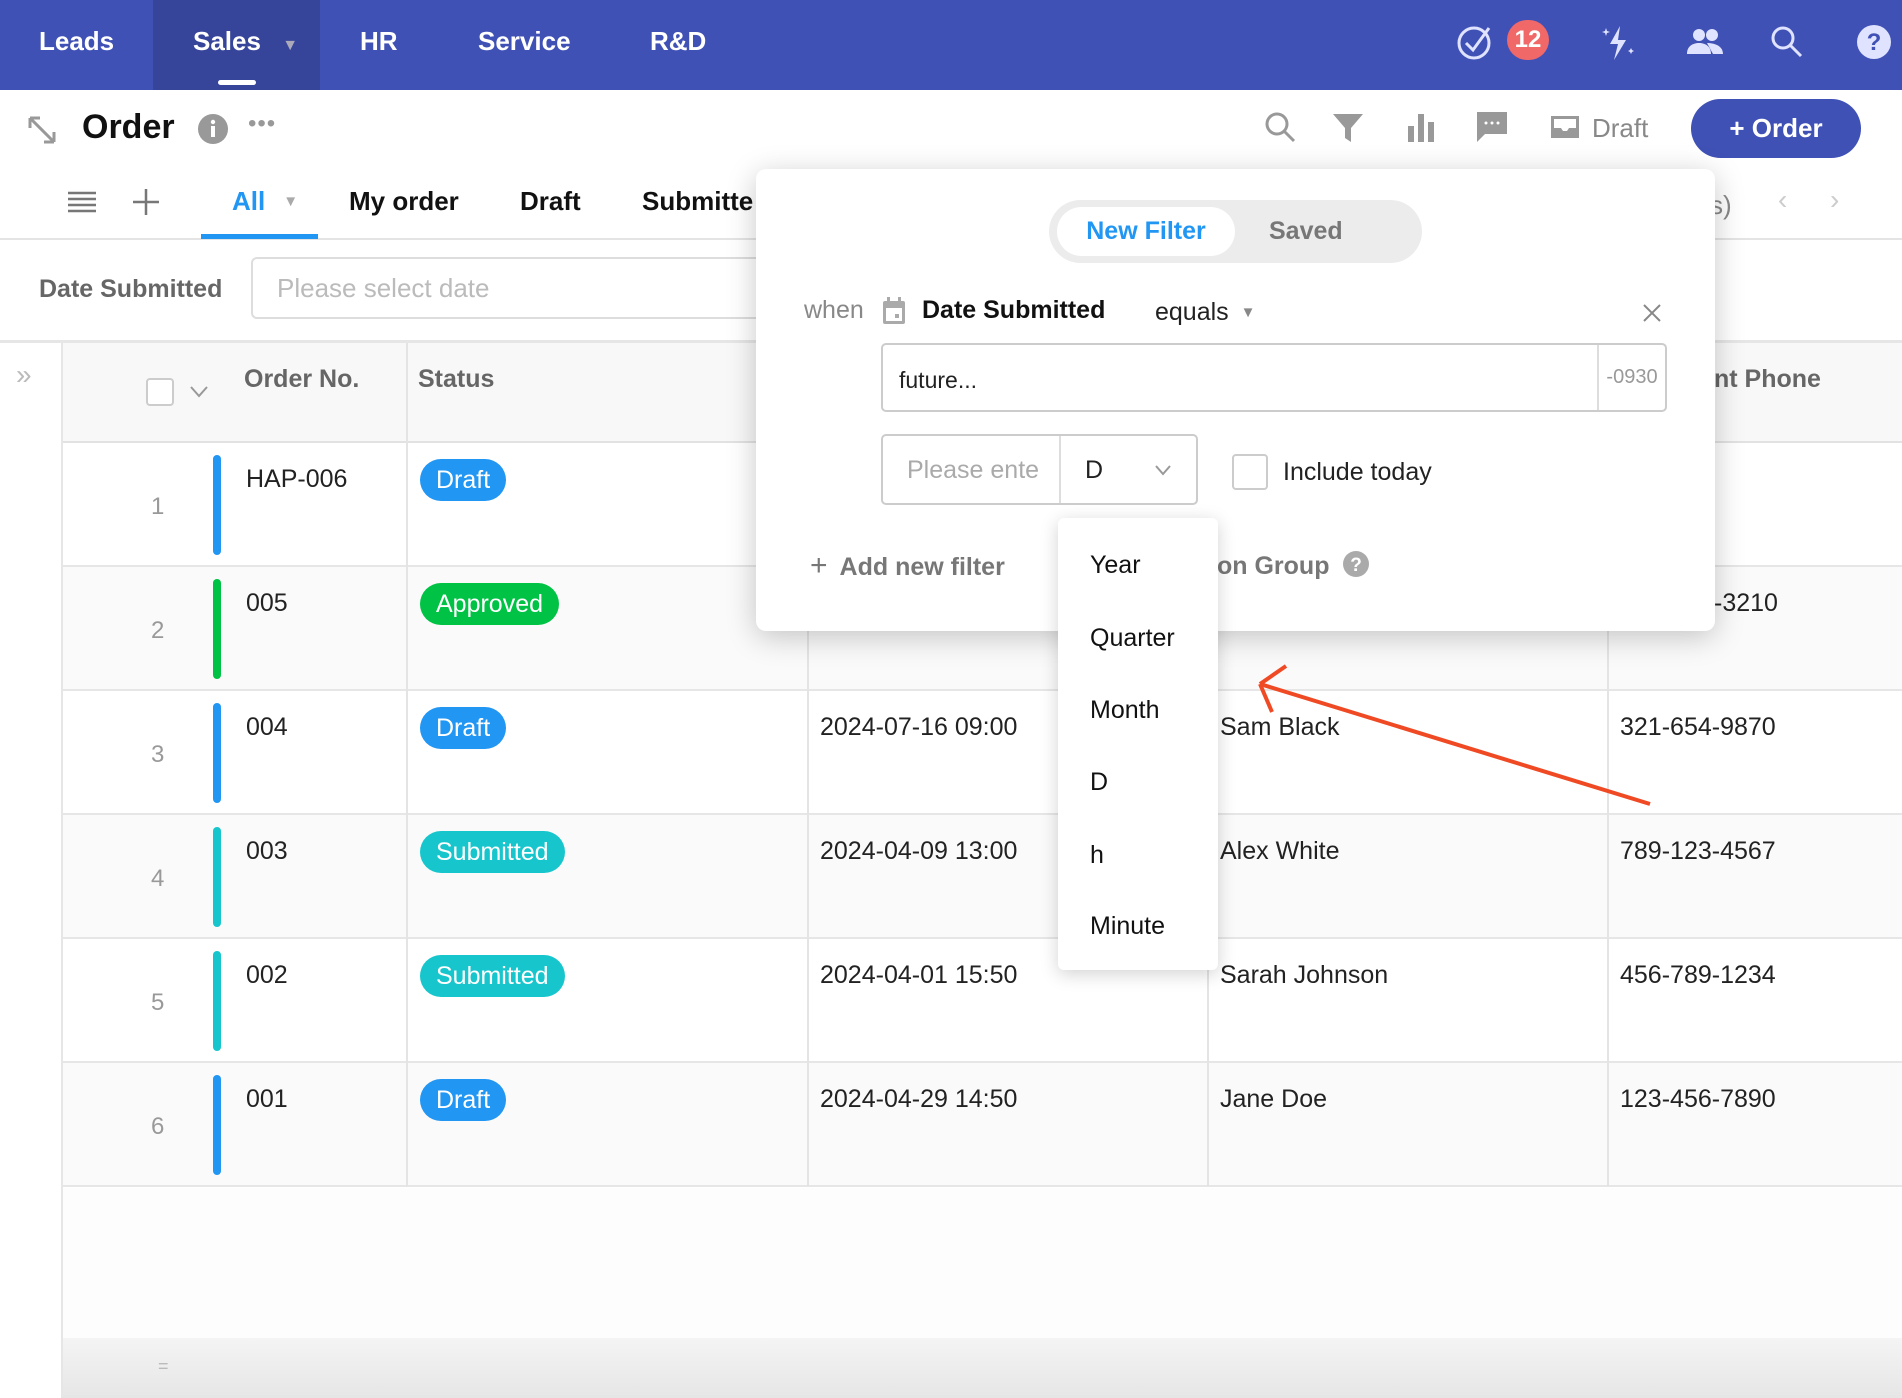 The width and height of the screenshot is (1902, 1398). What do you see at coordinates (1565, 127) in the screenshot?
I see `inbox-icon` at bounding box center [1565, 127].